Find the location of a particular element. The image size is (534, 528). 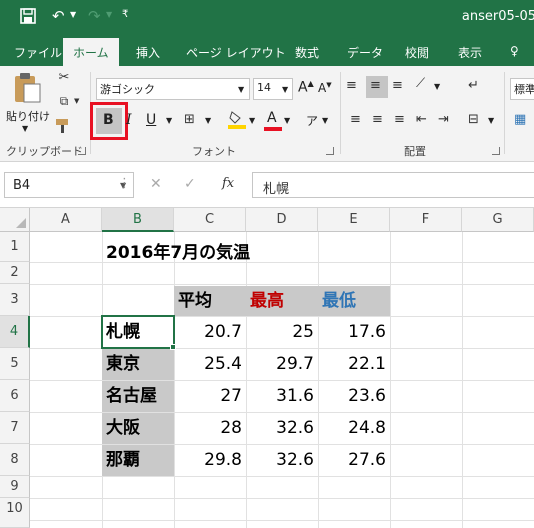

font-size-dropdown-icon: ▼ is located at coordinates (285, 89).